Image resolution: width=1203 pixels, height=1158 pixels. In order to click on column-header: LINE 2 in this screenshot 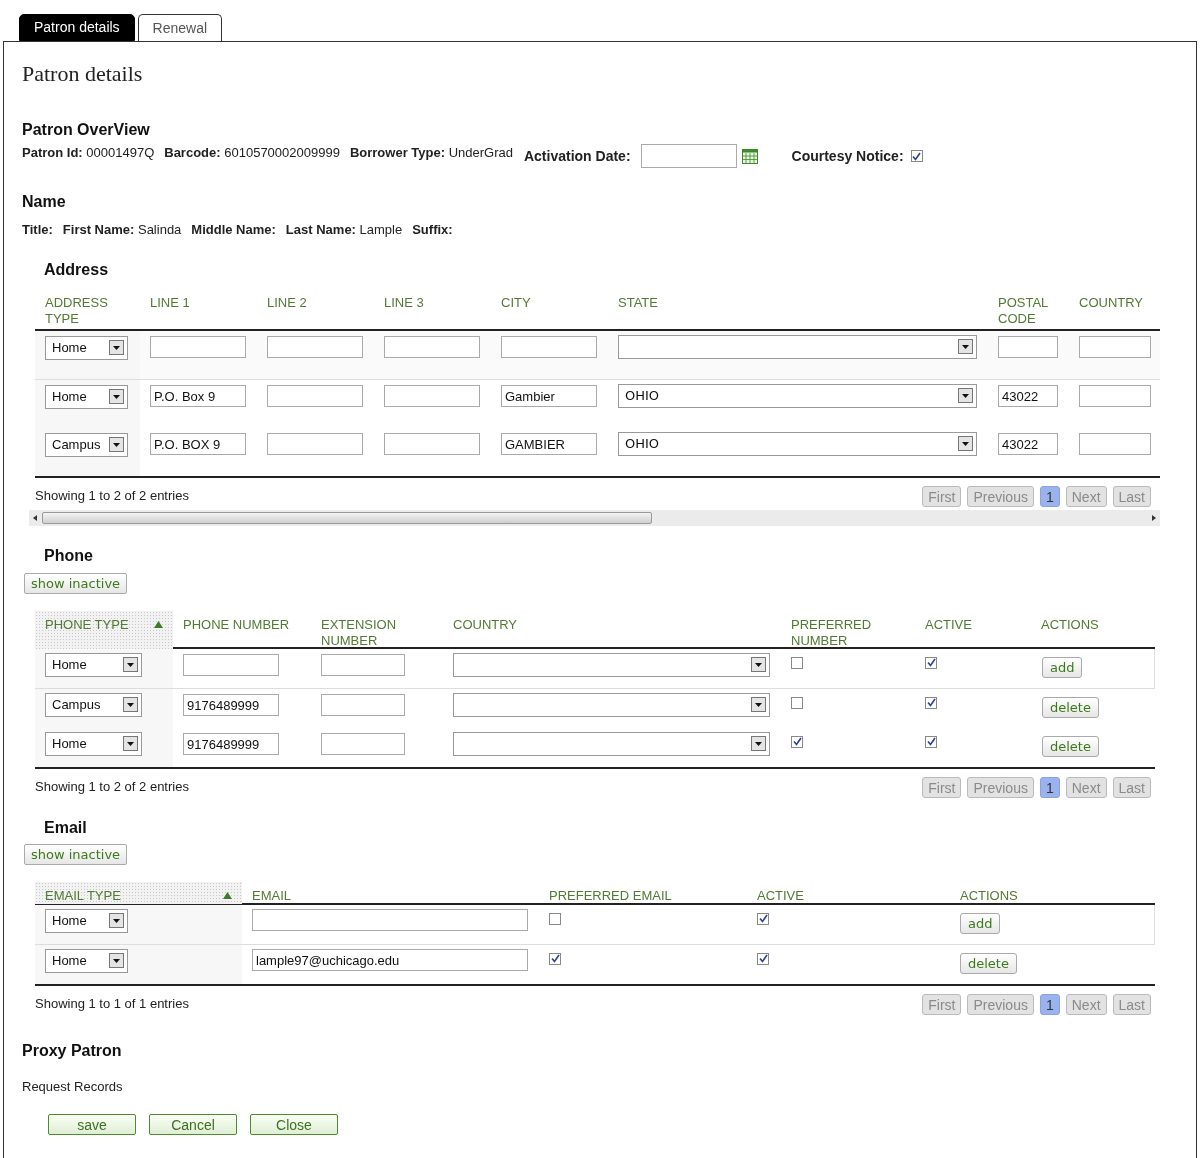, I will do `click(320, 302)`.